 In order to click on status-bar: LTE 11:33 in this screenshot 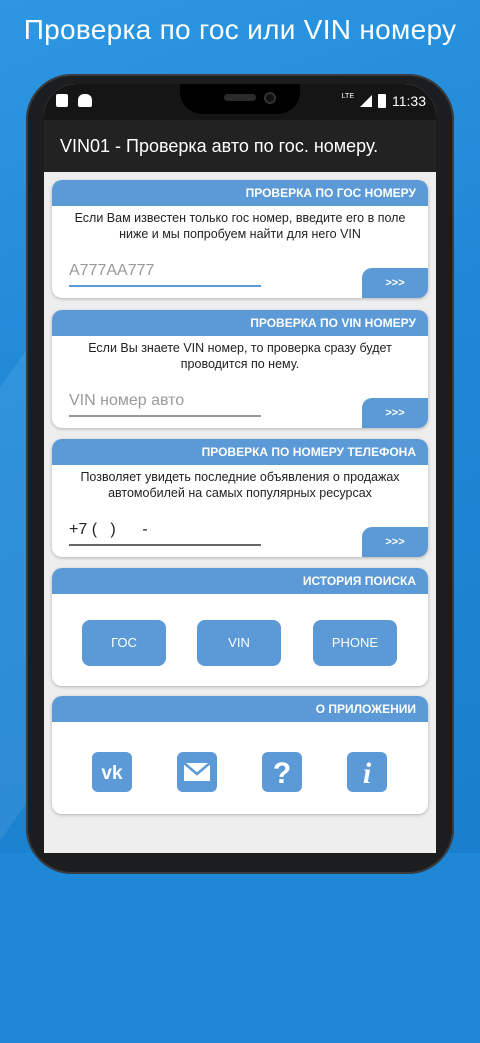, I will do `click(240, 102)`.